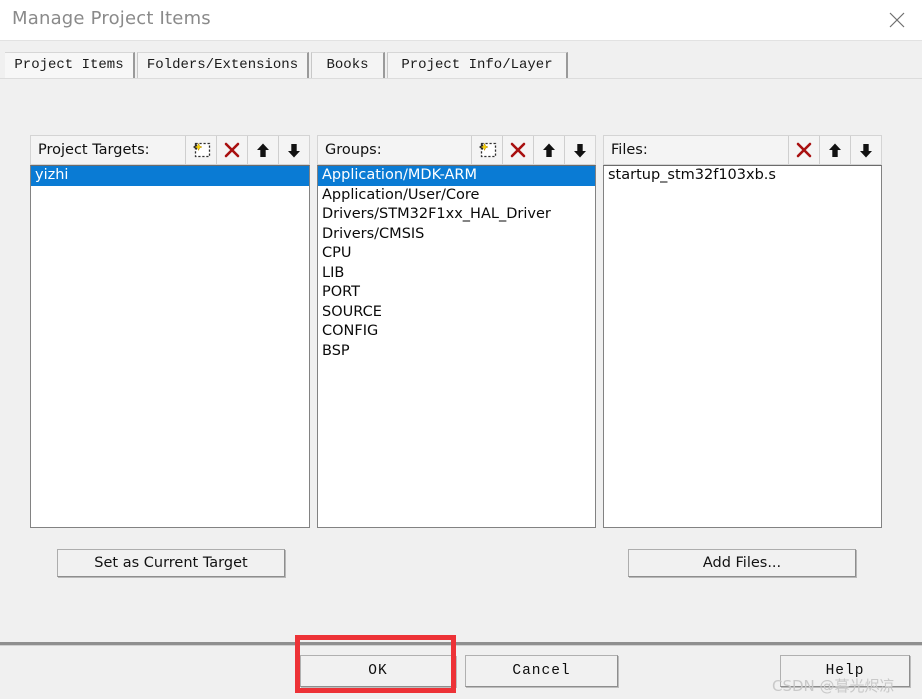  I want to click on list-item: PORT, so click(456, 293).